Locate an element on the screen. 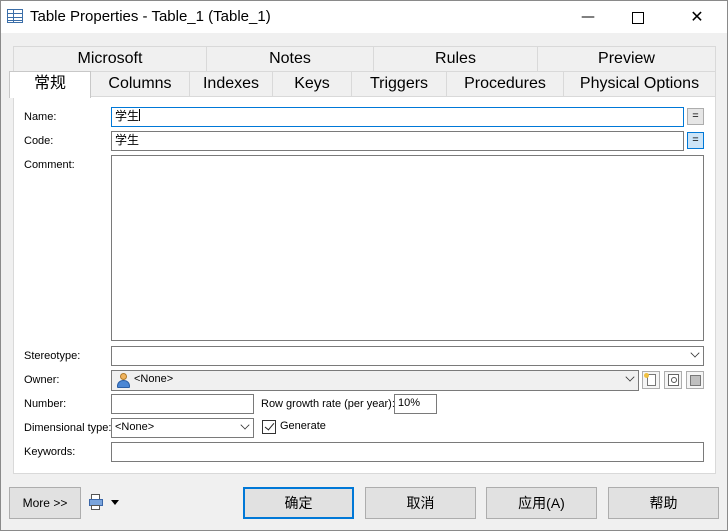 The width and height of the screenshot is (728, 531). code-equals-button: = is located at coordinates (695, 140).